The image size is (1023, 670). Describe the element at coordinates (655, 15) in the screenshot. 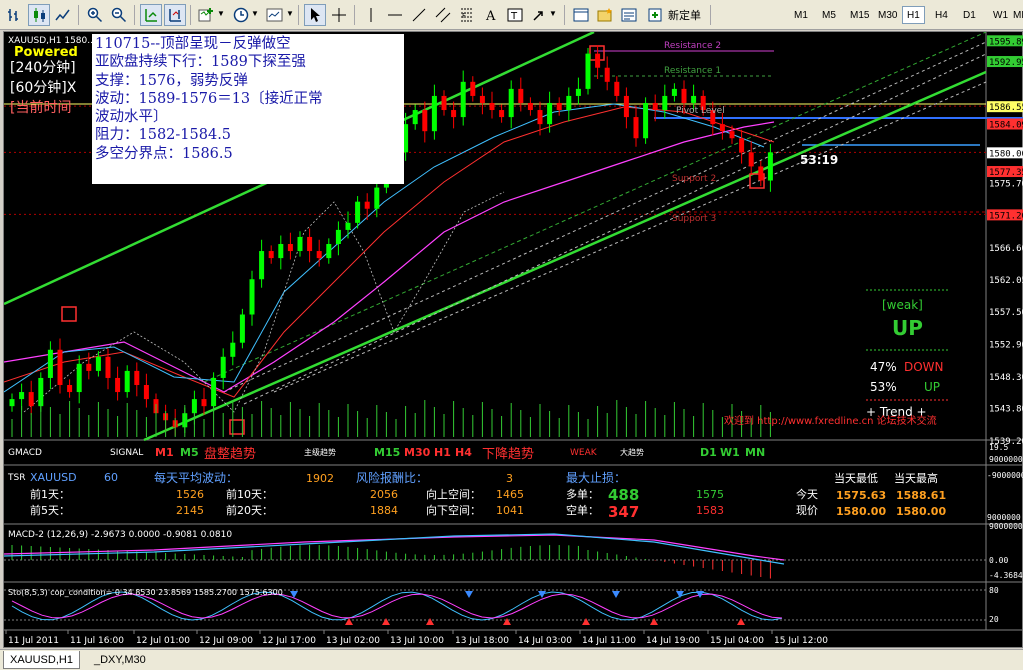

I see `new-order-icon` at that location.